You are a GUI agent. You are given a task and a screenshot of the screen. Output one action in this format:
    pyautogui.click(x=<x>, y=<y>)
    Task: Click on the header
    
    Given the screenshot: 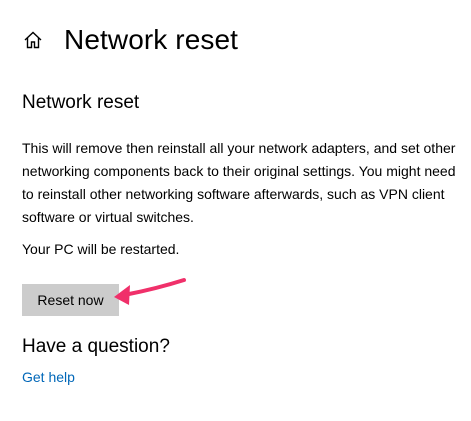 What is the action you would take?
    pyautogui.click(x=33, y=40)
    